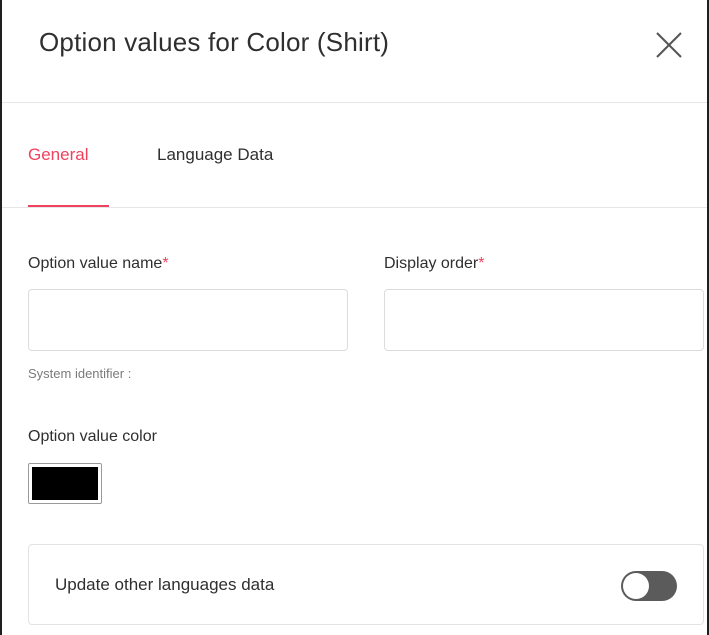  I want to click on color-swatch-fill, so click(65, 483).